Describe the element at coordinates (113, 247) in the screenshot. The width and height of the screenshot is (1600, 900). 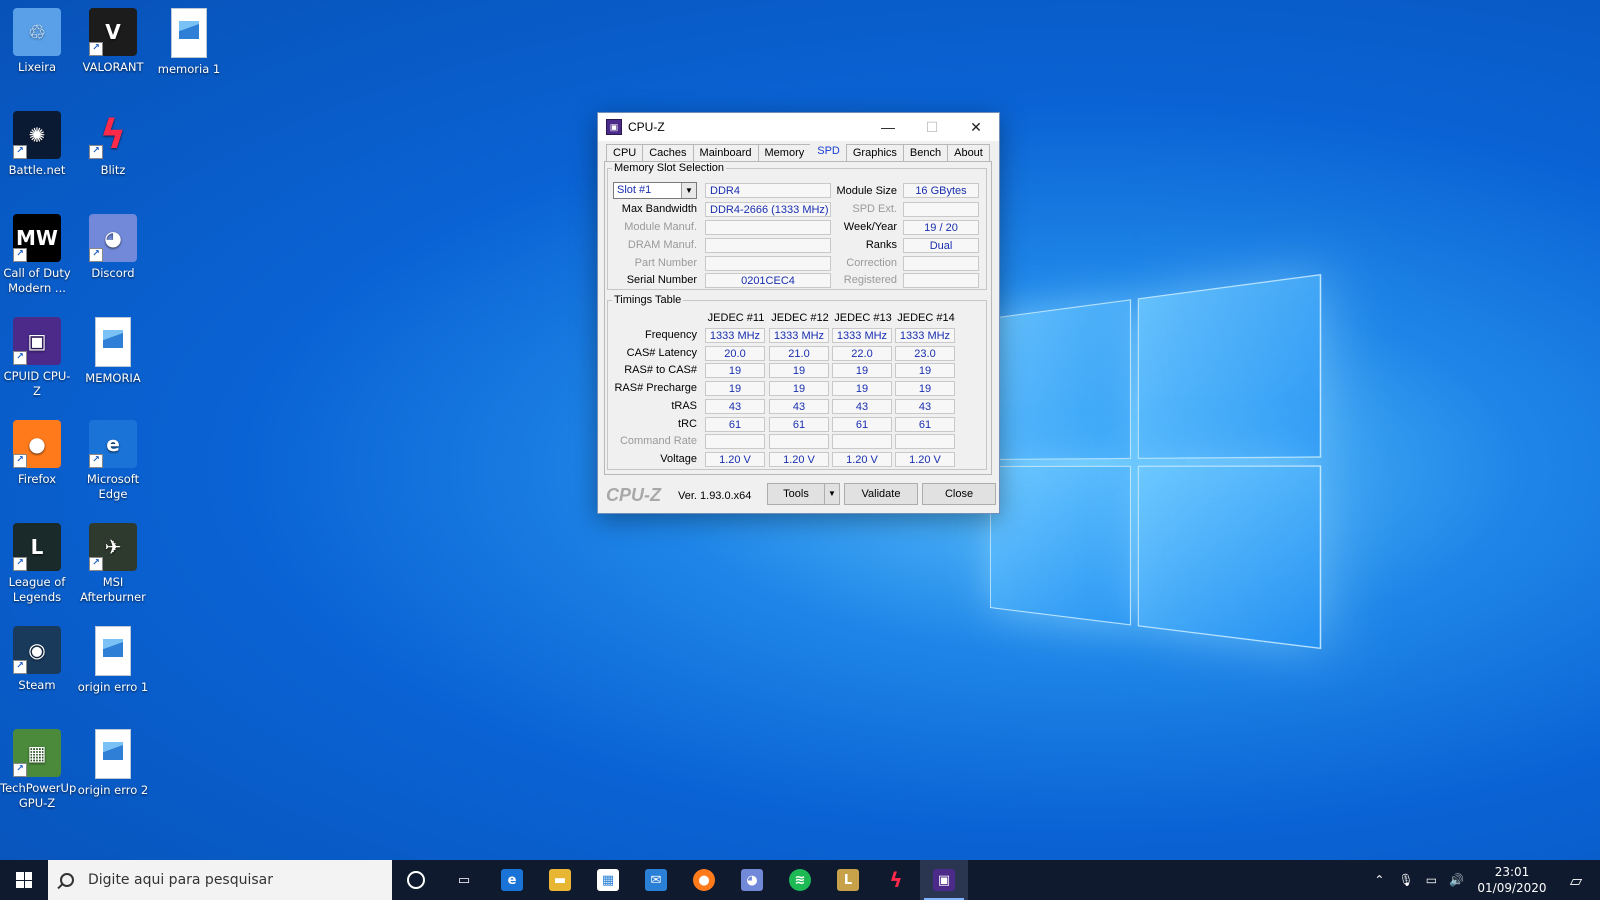
I see `desktop-icon-discord: ◕ ↗ Discord` at that location.